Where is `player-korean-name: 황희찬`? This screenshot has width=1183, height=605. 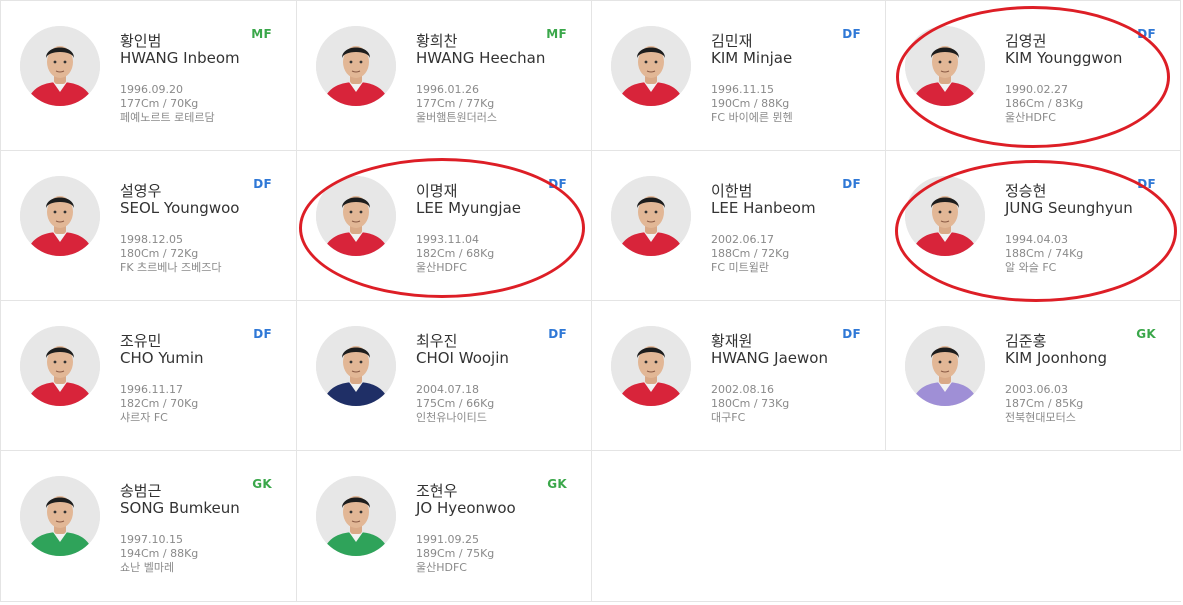 player-korean-name: 황희찬 is located at coordinates (437, 41).